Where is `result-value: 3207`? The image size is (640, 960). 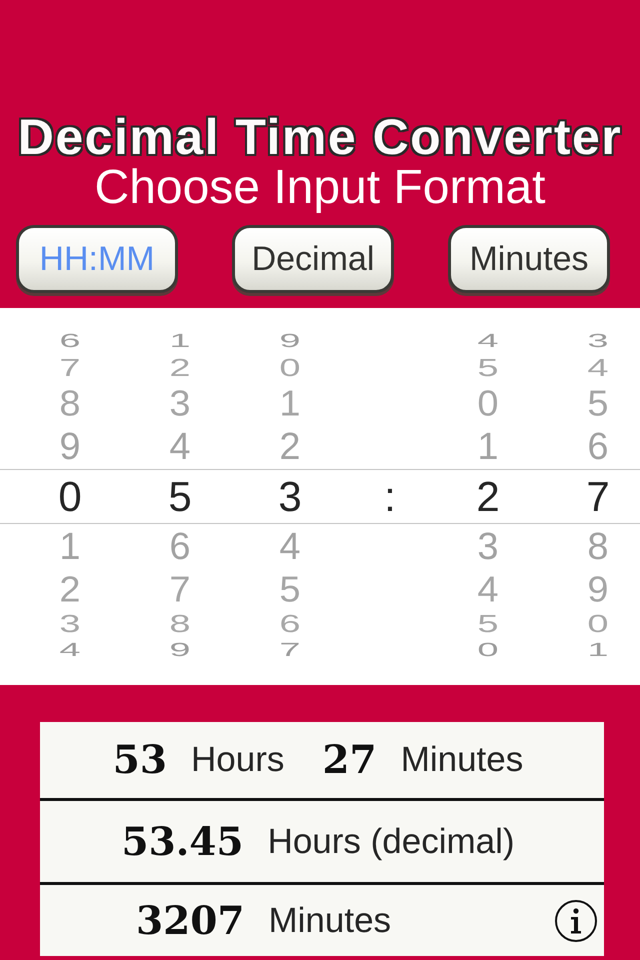 result-value: 3207 is located at coordinates (190, 921).